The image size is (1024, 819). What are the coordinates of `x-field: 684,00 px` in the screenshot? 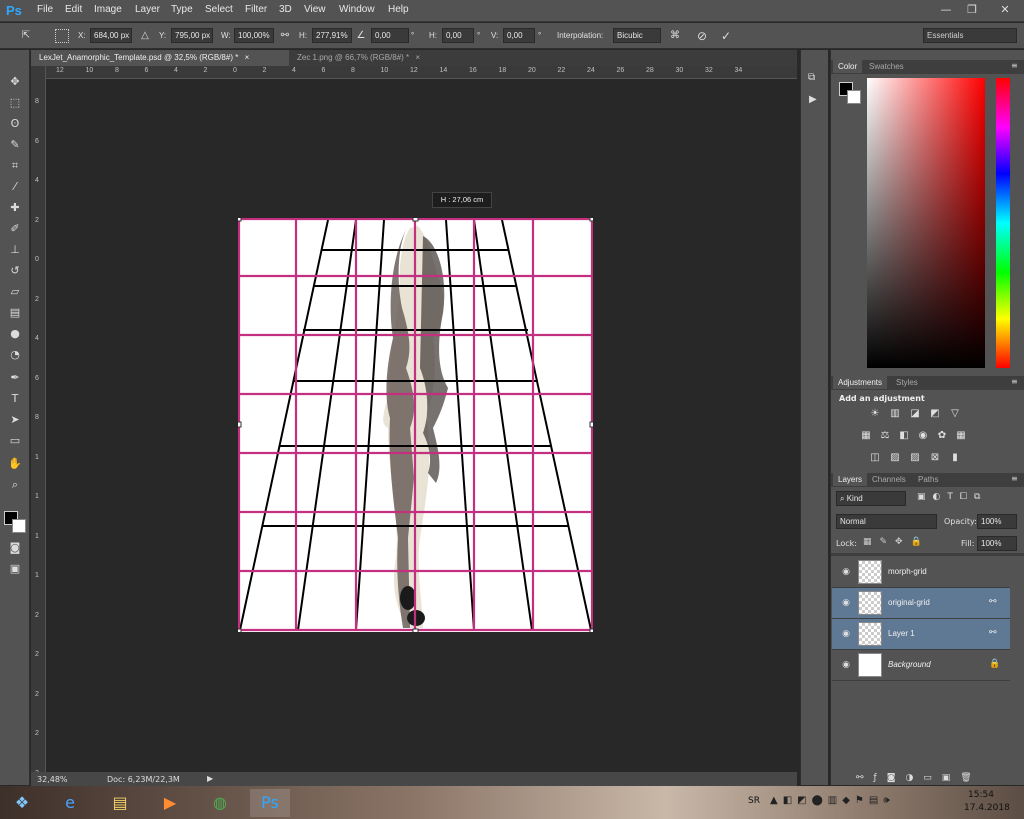 It's located at (111, 35).